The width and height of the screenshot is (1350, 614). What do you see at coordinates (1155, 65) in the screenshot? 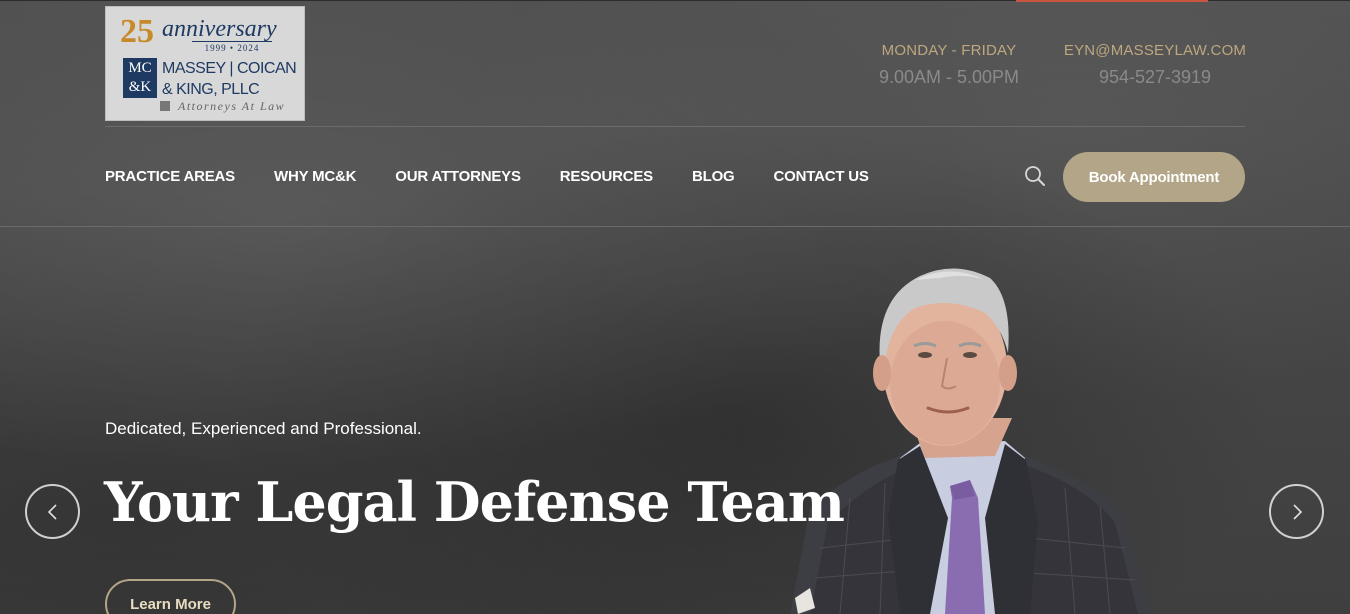
I see `contact-info: EYN@MASSEYLAW.COM 954-527-3919` at bounding box center [1155, 65].